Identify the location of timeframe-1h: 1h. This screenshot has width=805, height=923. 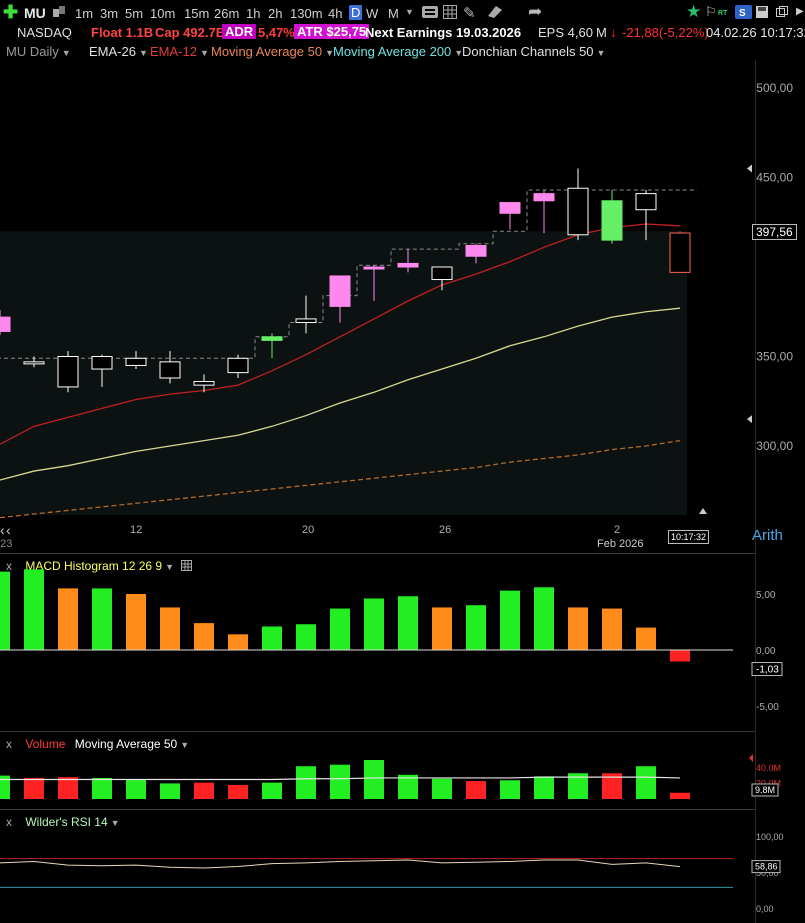
(253, 13).